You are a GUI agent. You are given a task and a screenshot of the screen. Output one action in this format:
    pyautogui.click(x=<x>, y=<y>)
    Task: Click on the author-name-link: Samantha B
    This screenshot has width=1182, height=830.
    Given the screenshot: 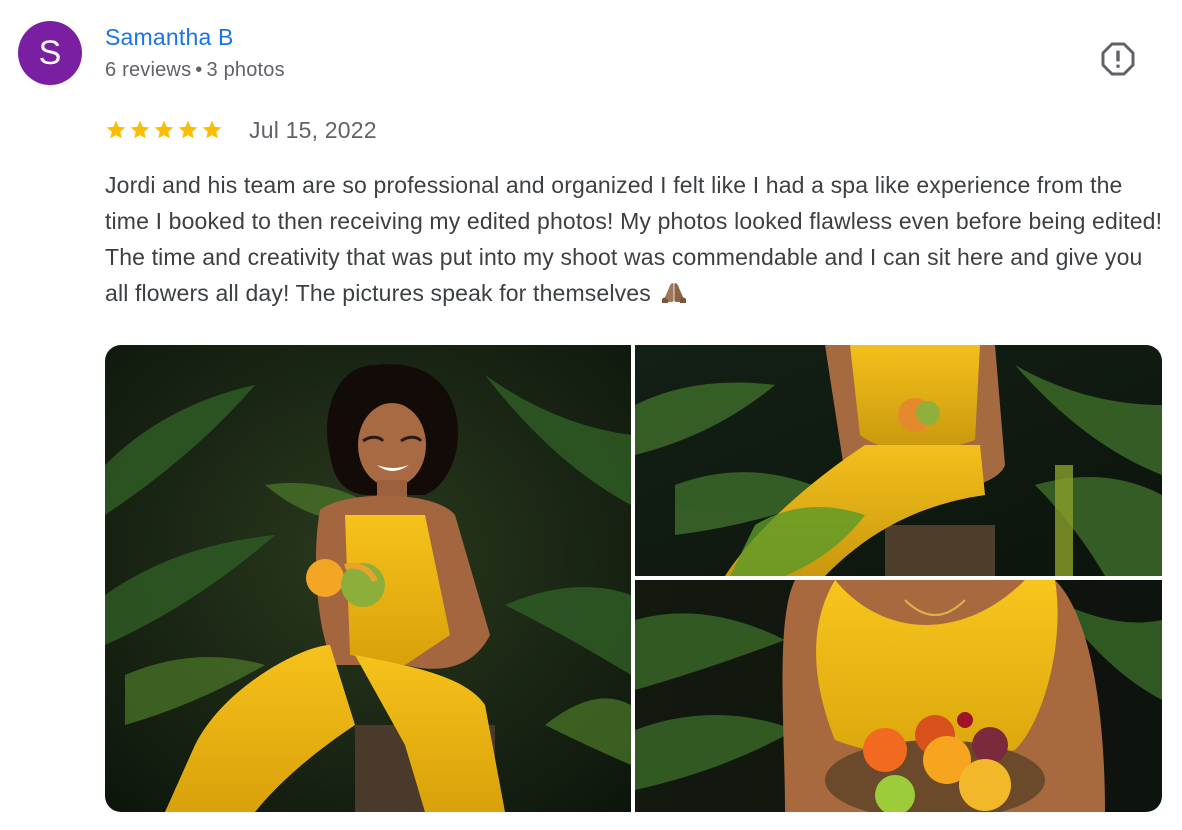 What is the action you would take?
    pyautogui.click(x=169, y=37)
    